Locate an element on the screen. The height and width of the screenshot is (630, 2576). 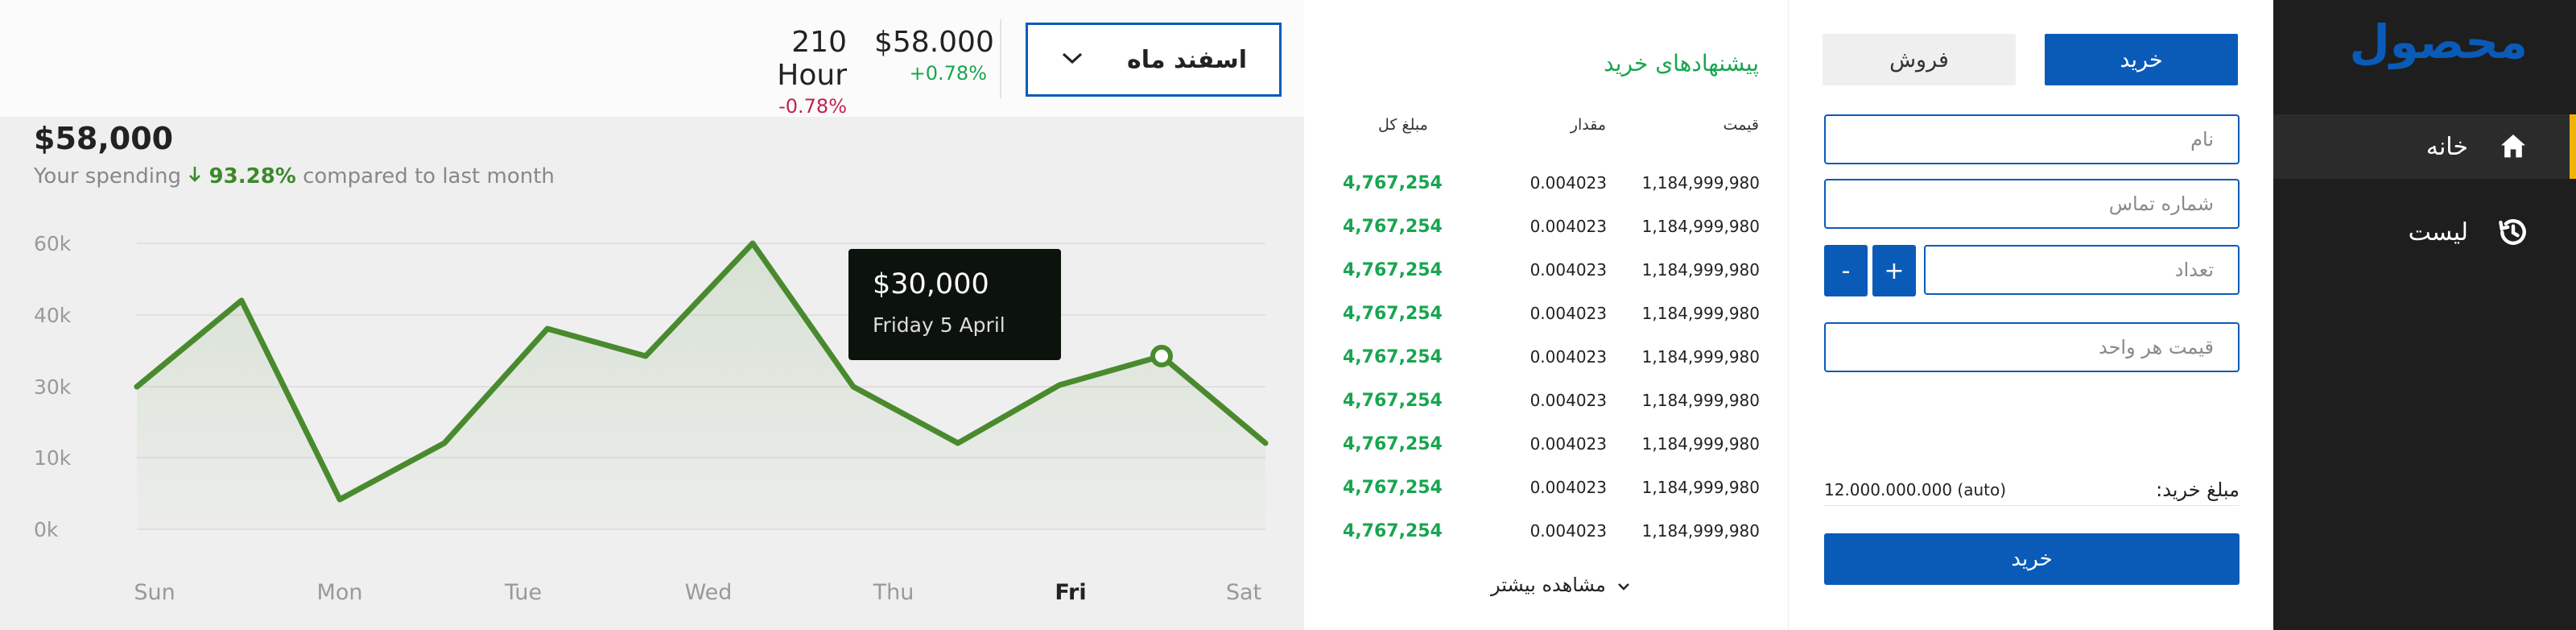
sidebar-item-list: لیست is located at coordinates (2424, 232).